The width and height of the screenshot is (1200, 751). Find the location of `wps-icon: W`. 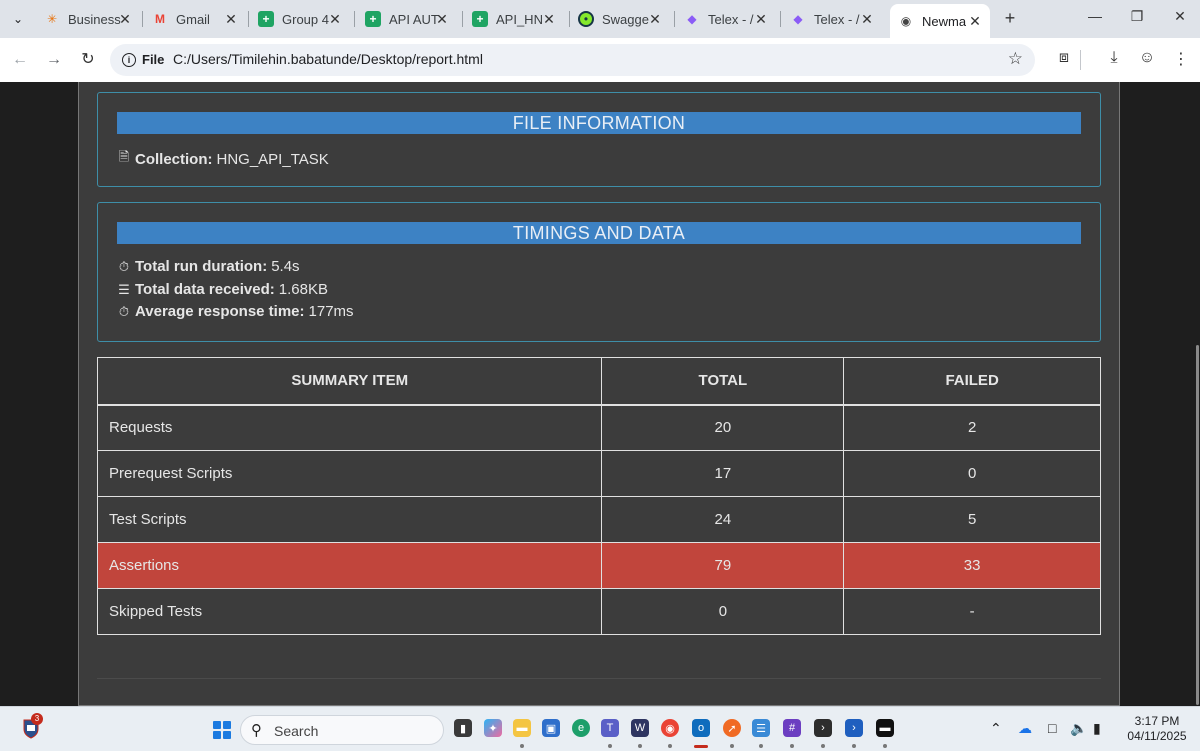

wps-icon: W is located at coordinates (640, 728).